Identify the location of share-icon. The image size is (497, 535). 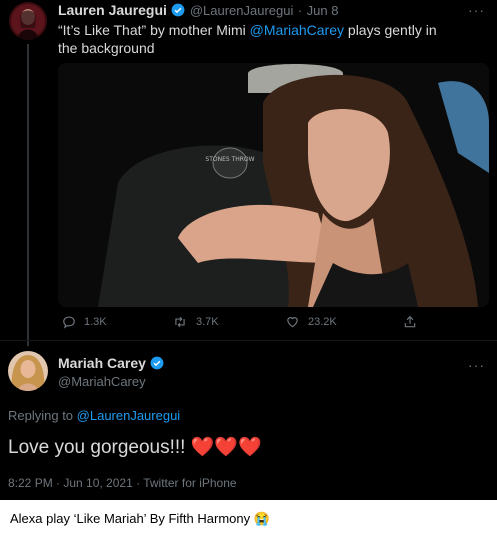
(410, 321).